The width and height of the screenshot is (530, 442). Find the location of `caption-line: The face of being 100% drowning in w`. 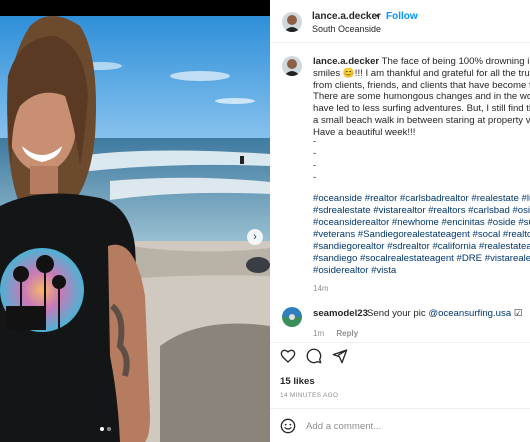

caption-line: The face of being 100% drowning in w is located at coordinates (455, 61).